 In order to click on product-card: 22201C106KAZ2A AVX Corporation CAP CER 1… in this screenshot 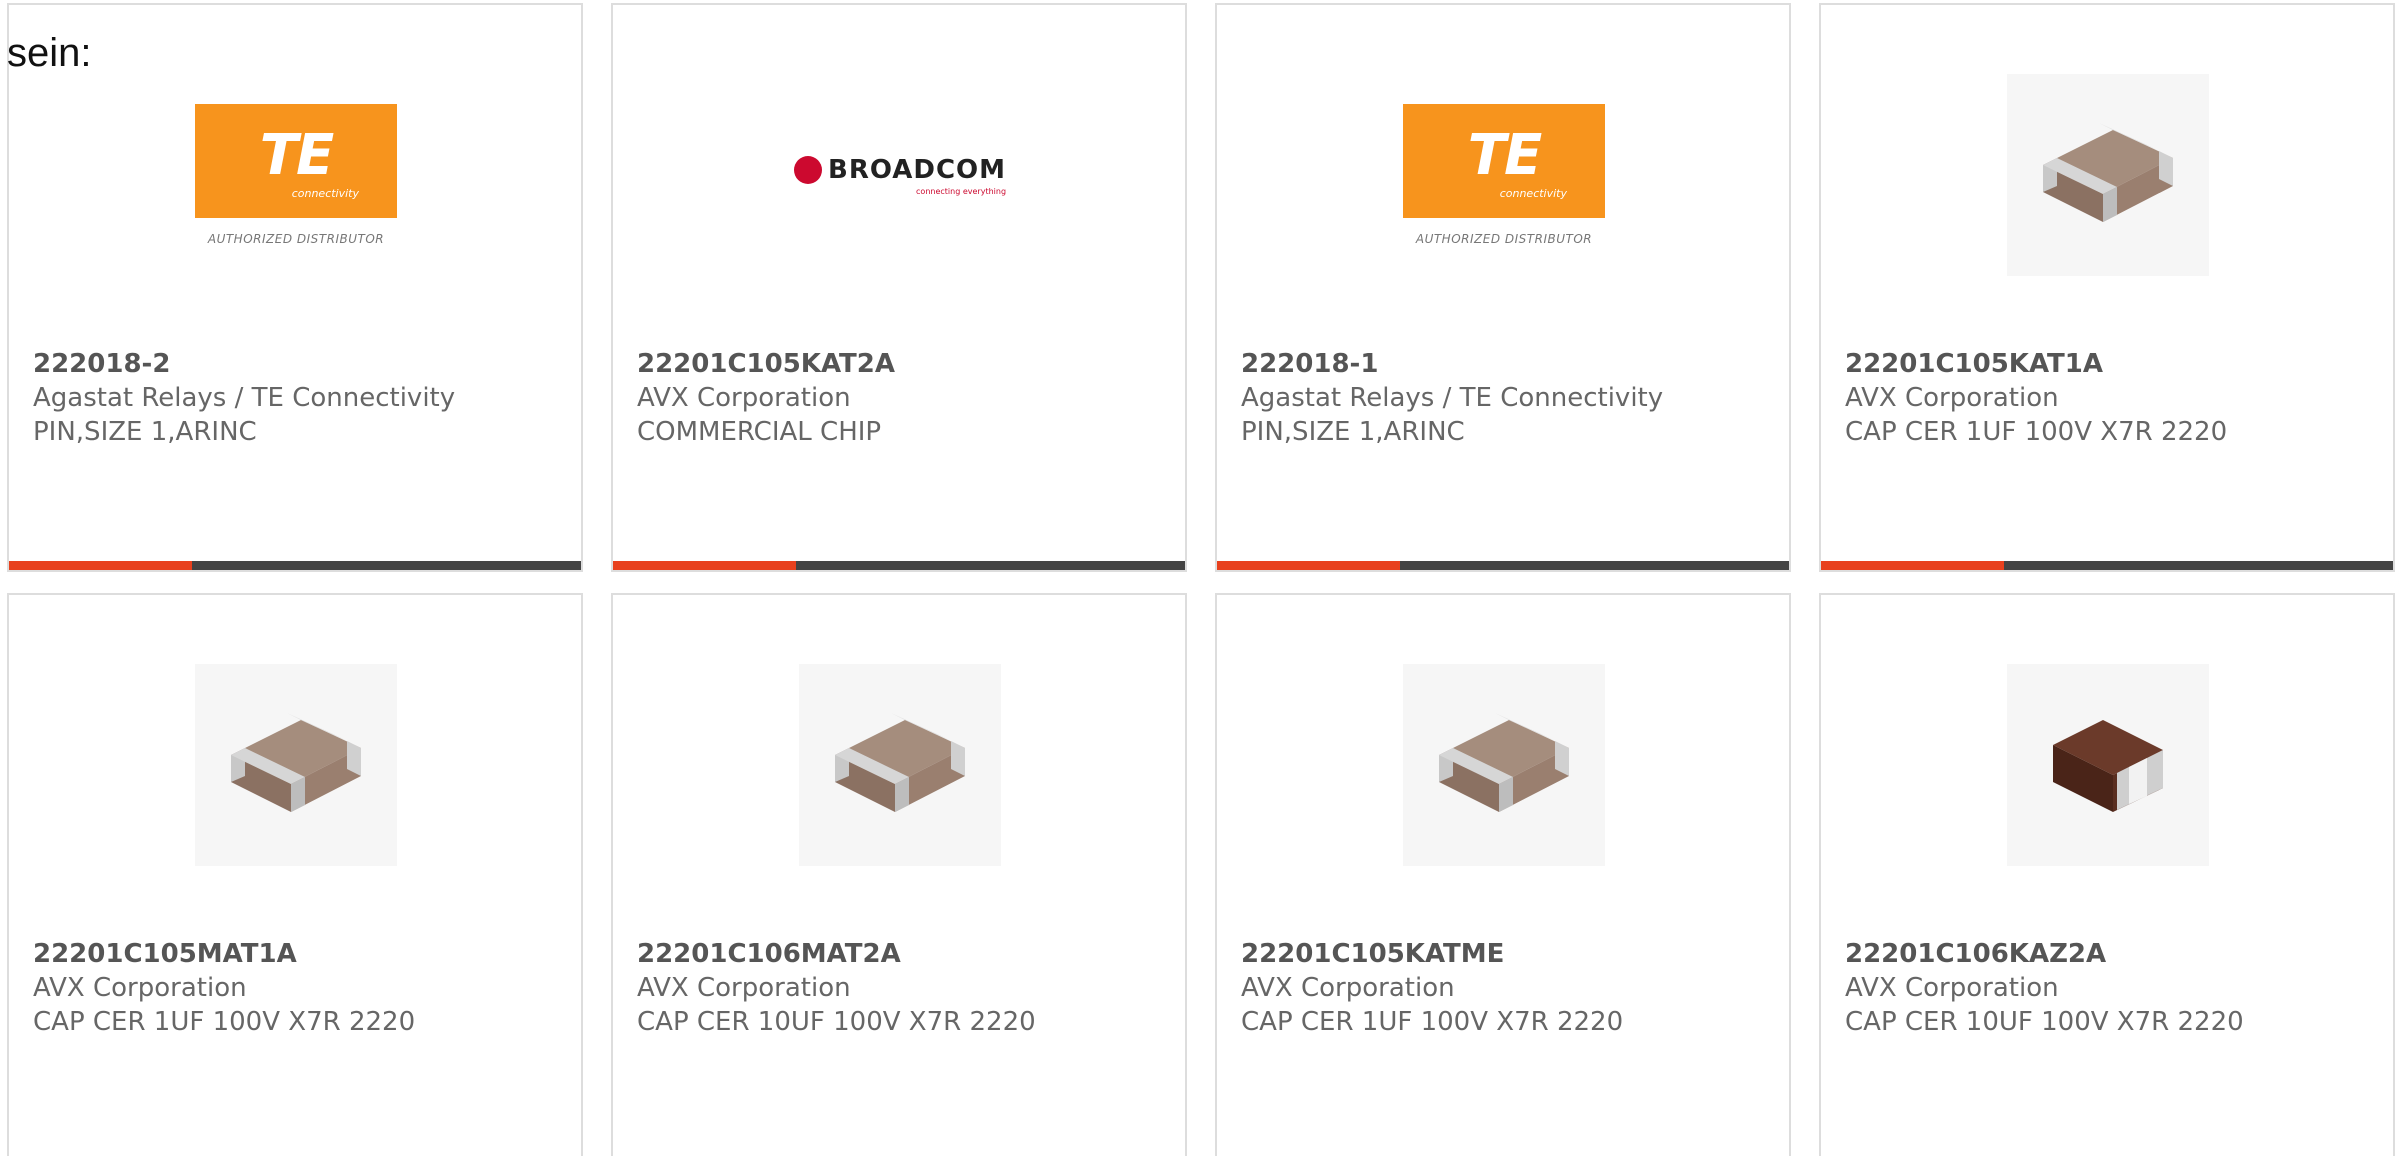, I will do `click(2107, 874)`.